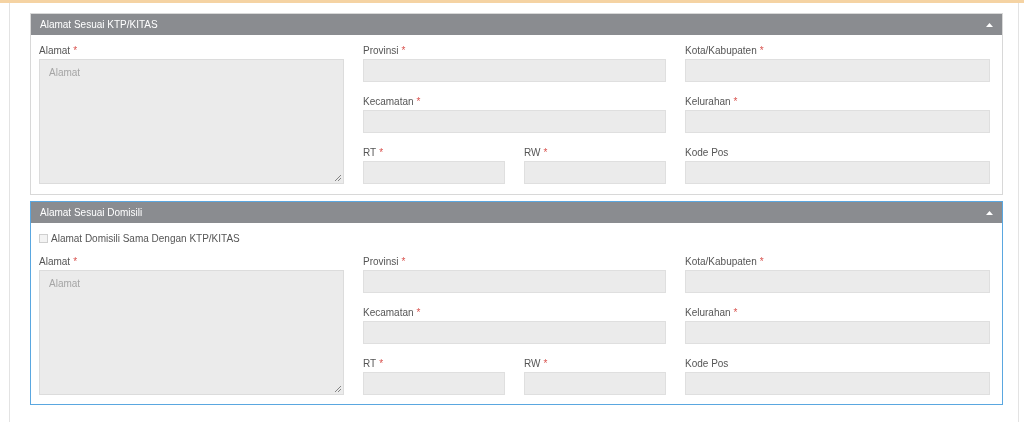  I want to click on panel-header: Alamat Sesuai Domisili, so click(516, 212).